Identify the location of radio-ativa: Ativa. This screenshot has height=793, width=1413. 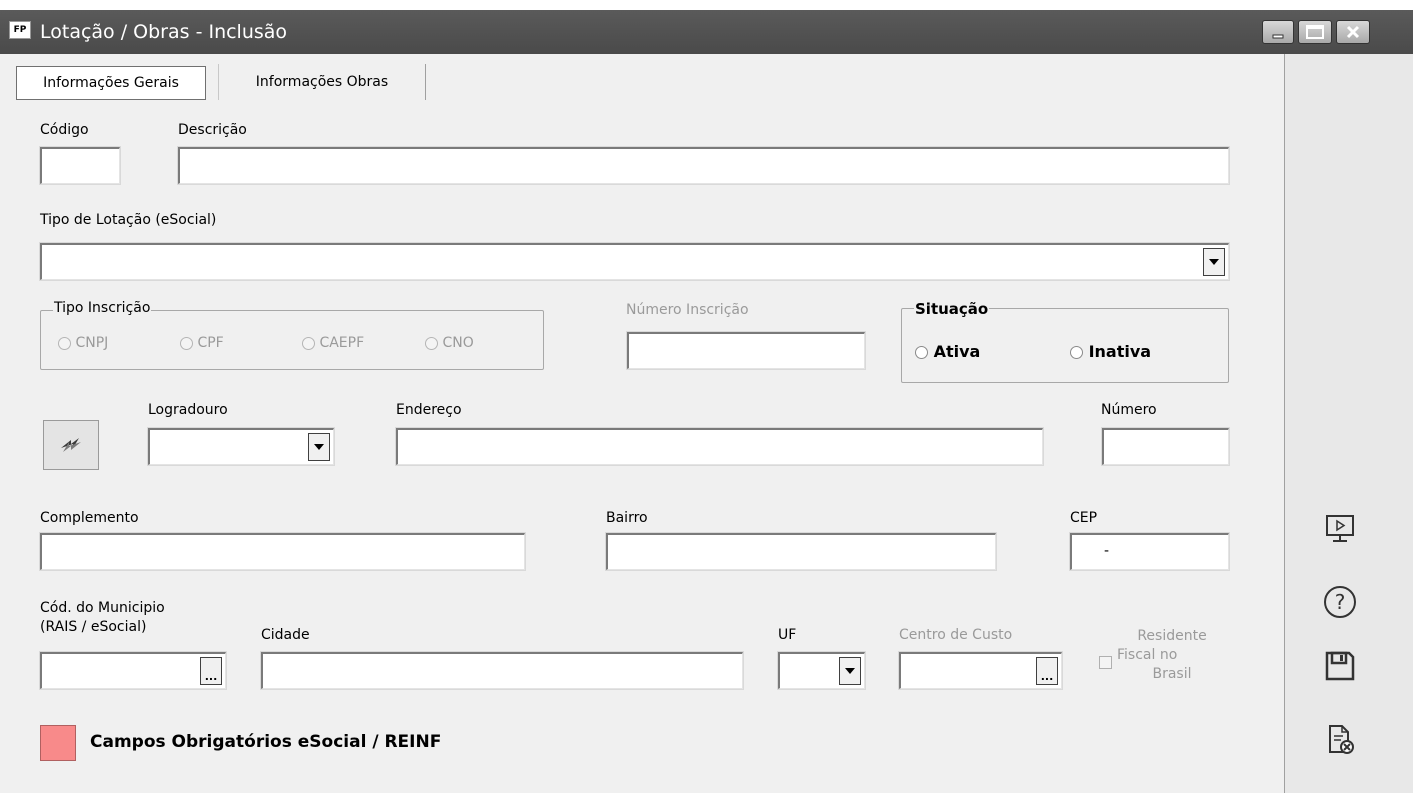
(947, 351).